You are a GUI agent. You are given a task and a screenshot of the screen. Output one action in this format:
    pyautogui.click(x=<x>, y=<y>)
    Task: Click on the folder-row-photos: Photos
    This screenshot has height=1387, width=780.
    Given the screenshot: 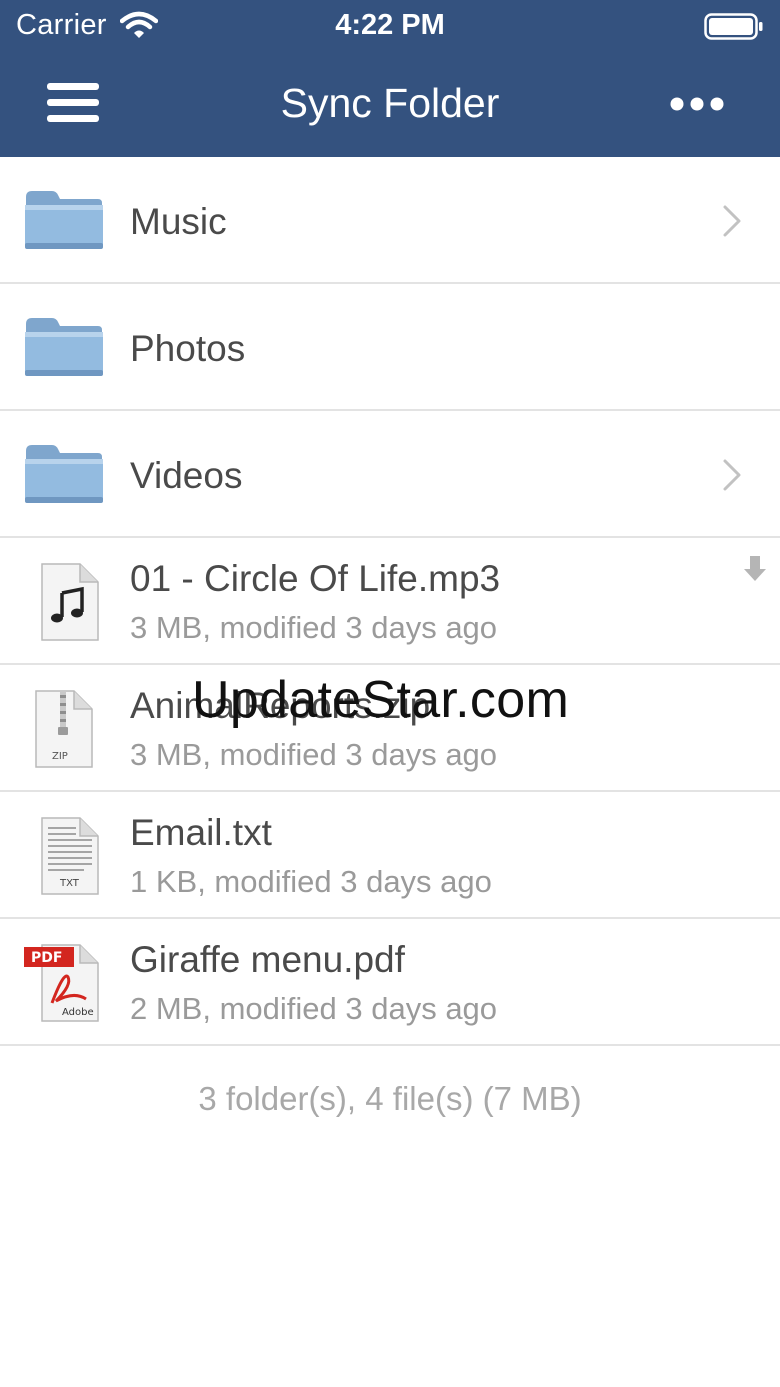 What is the action you would take?
    pyautogui.click(x=390, y=347)
    